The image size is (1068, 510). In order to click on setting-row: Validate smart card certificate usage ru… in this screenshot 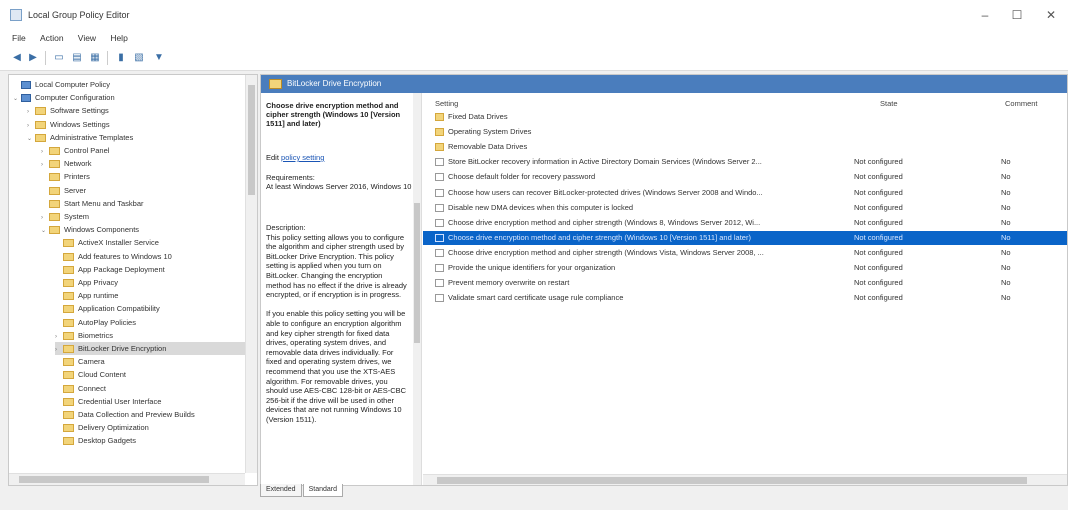, I will do `click(745, 298)`.